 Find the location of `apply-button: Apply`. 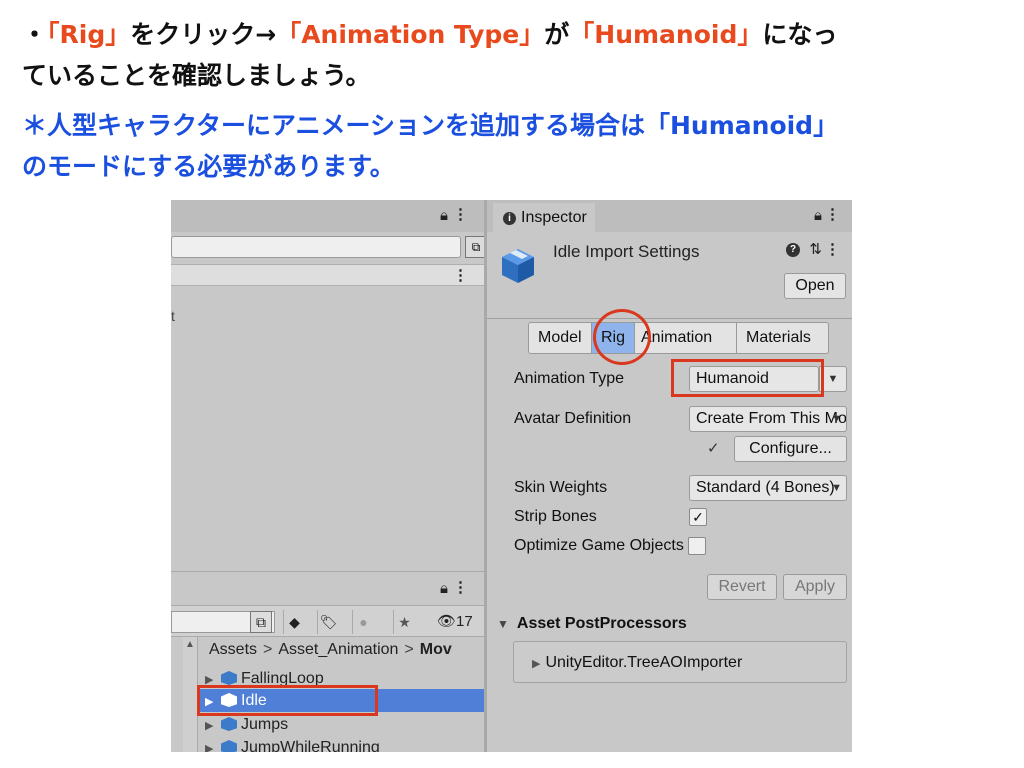

apply-button: Apply is located at coordinates (815, 587).